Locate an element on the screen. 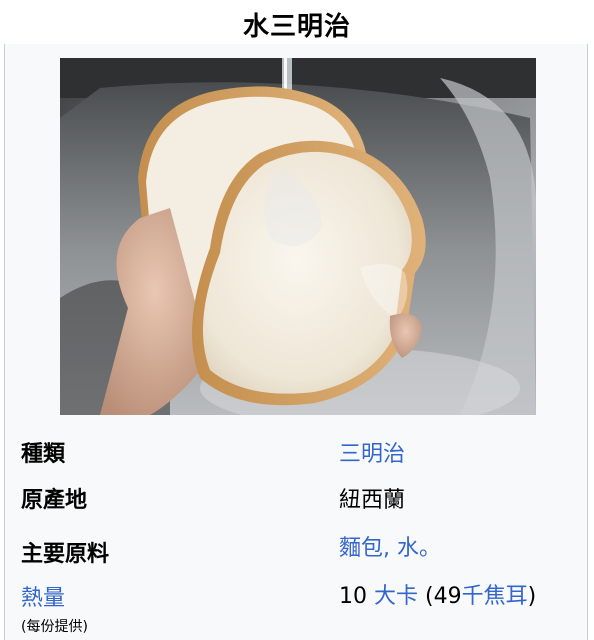  infobox-row-type: 種類 三明治 is located at coordinates (297, 450).